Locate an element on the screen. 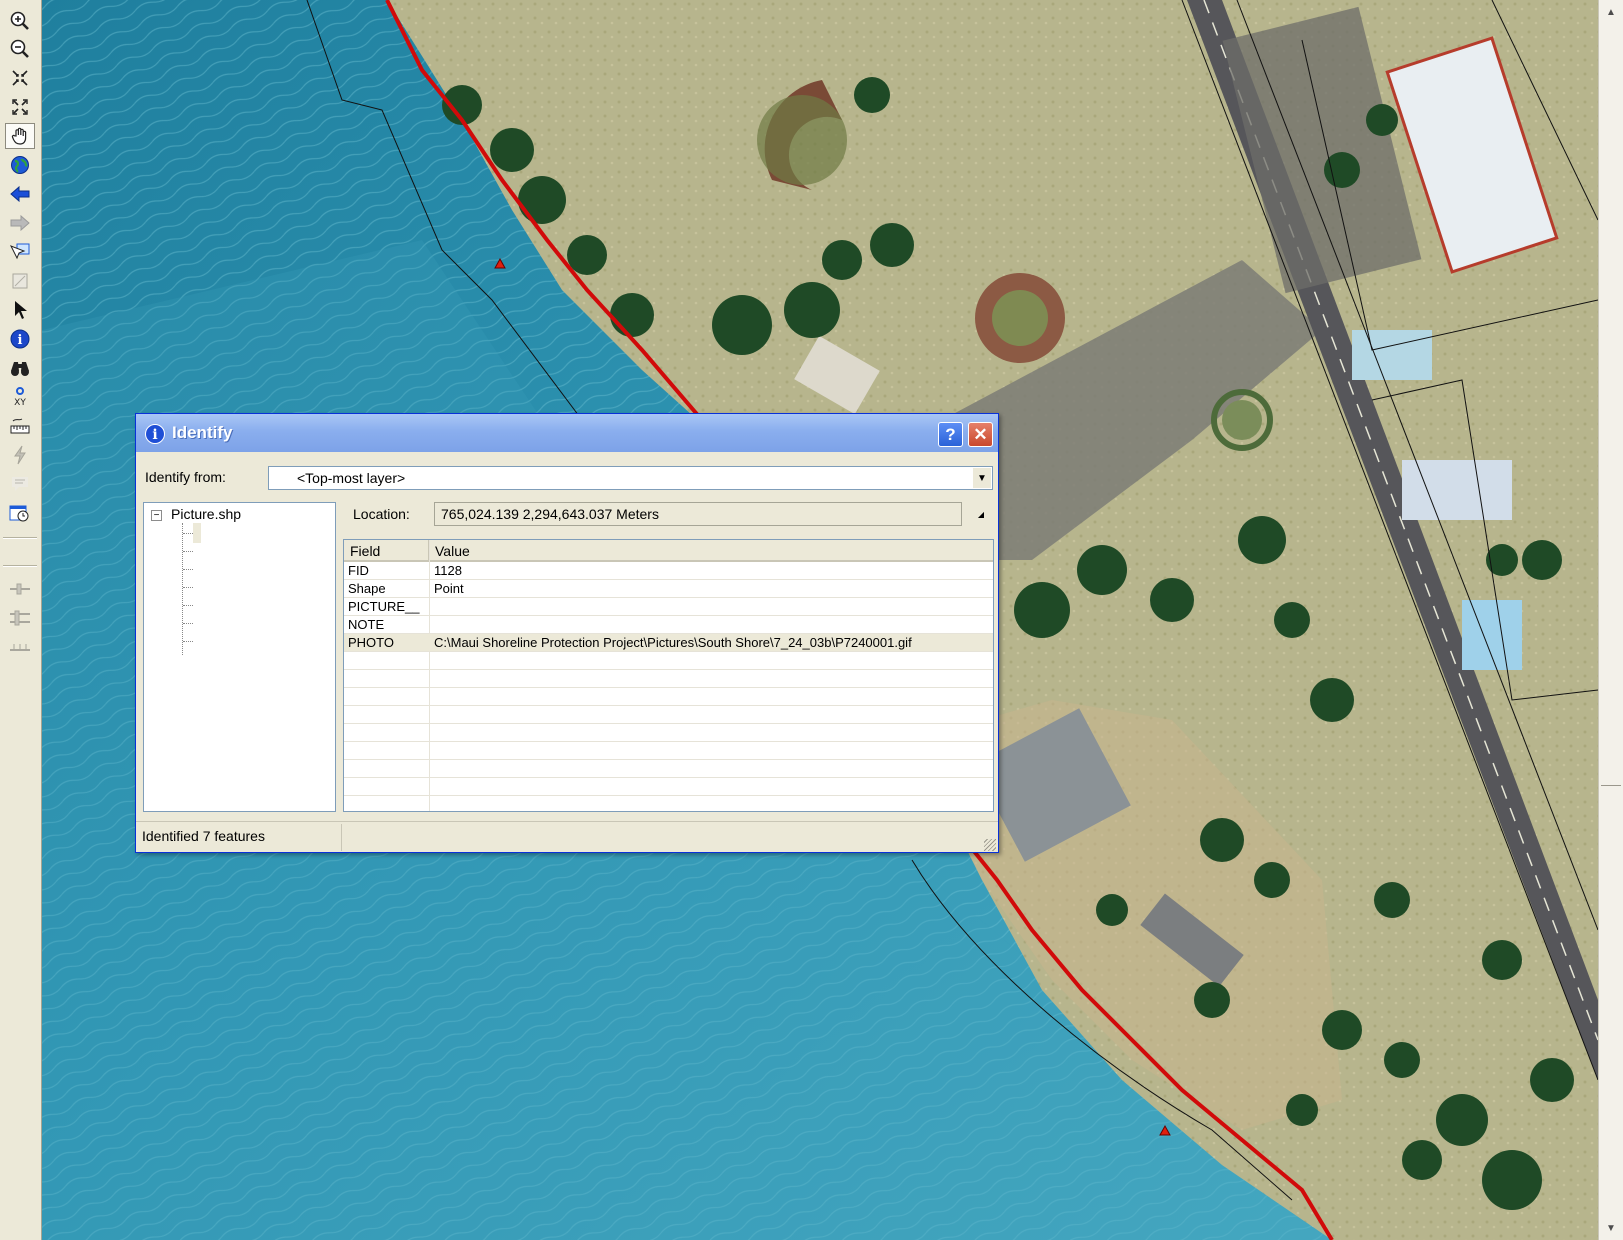  effects-slider-1-icon is located at coordinates (20, 589).